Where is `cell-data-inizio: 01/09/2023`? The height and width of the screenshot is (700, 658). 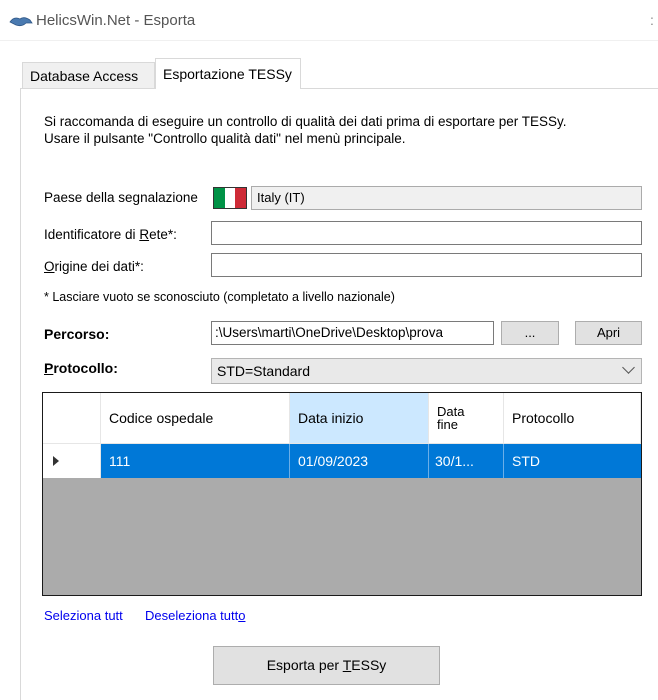
cell-data-inizio: 01/09/2023 is located at coordinates (359, 461).